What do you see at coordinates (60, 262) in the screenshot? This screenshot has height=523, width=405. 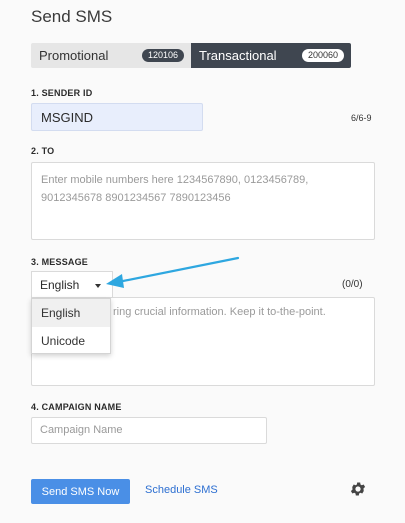 I see `message-label: 3. MESSAGE` at bounding box center [60, 262].